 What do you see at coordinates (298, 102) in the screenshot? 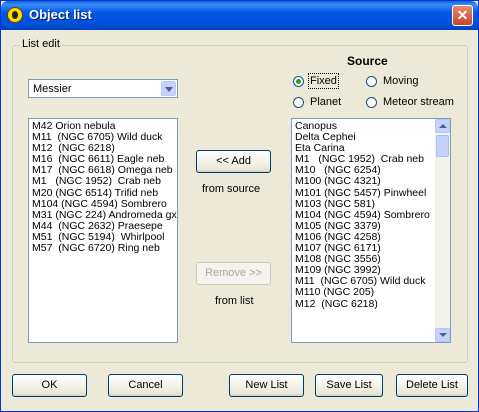
I see `radio-planet-indicator` at bounding box center [298, 102].